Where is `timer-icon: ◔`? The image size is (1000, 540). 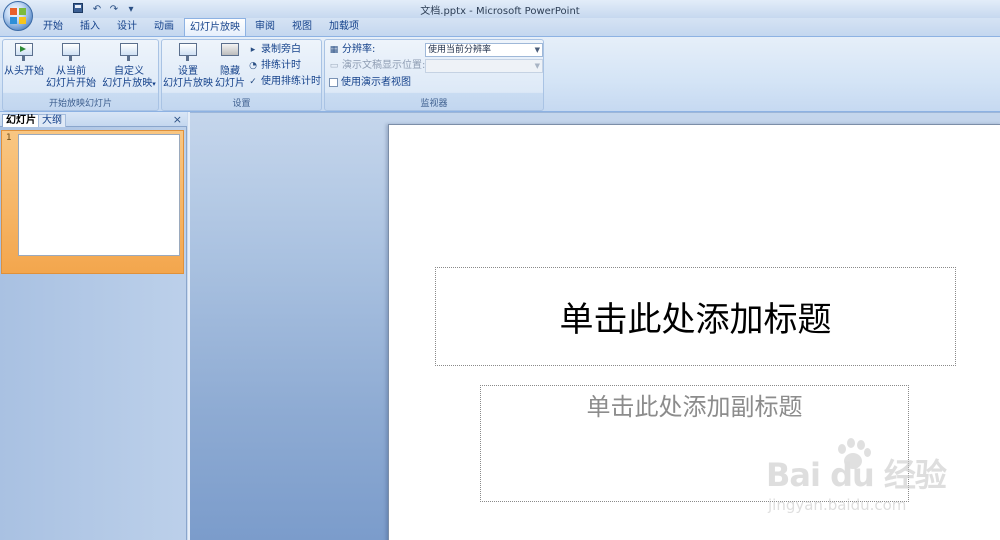 timer-icon: ◔ is located at coordinates (253, 65).